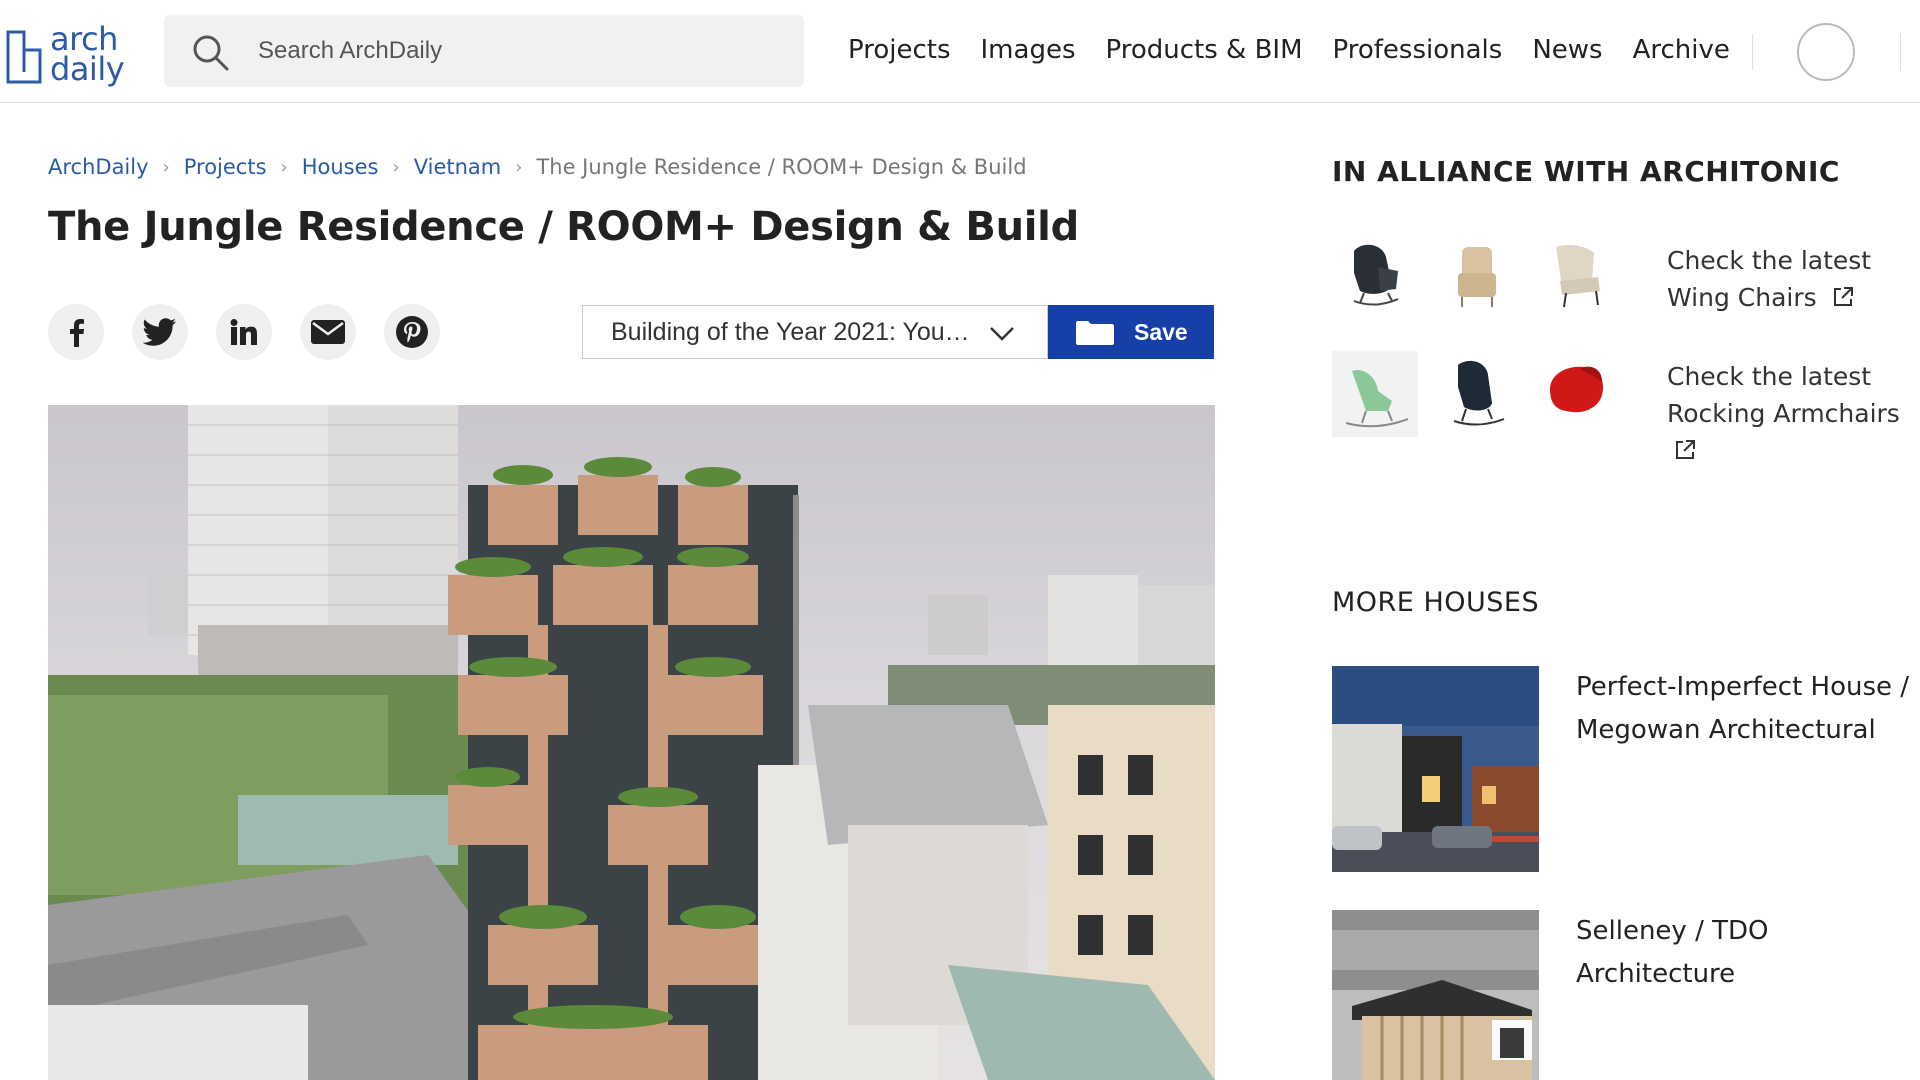 Image resolution: width=1920 pixels, height=1080 pixels. I want to click on chevron-down-icon, so click(1002, 334).